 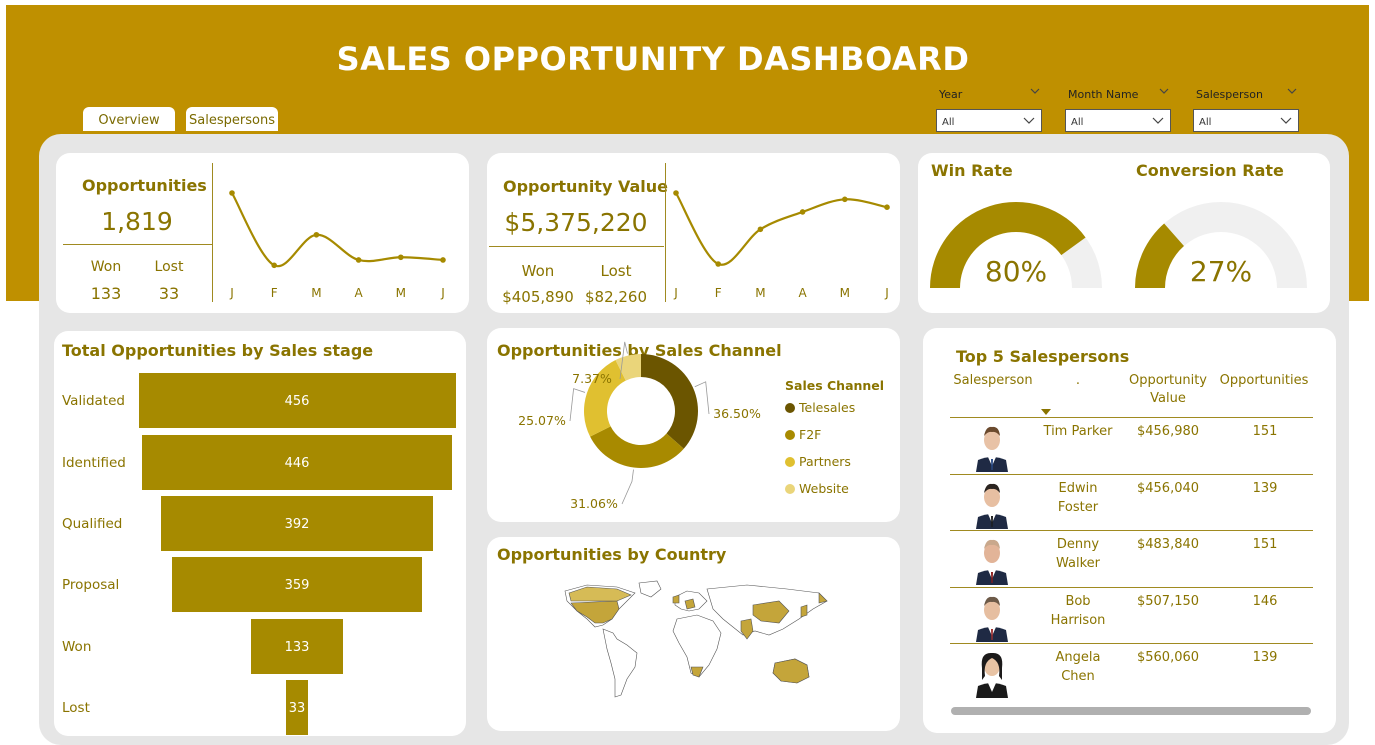 I want to click on legend-title: Sales Channel, so click(x=835, y=385).